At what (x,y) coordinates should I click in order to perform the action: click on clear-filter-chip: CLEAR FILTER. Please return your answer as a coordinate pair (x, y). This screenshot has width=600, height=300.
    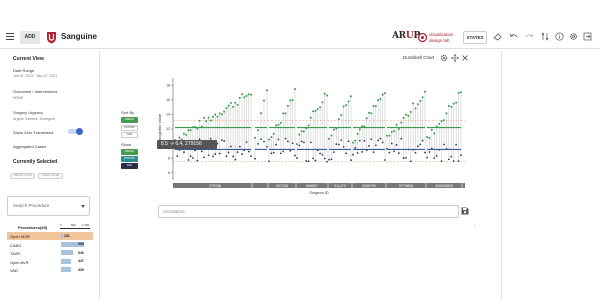
    Looking at the image, I should click on (50, 176).